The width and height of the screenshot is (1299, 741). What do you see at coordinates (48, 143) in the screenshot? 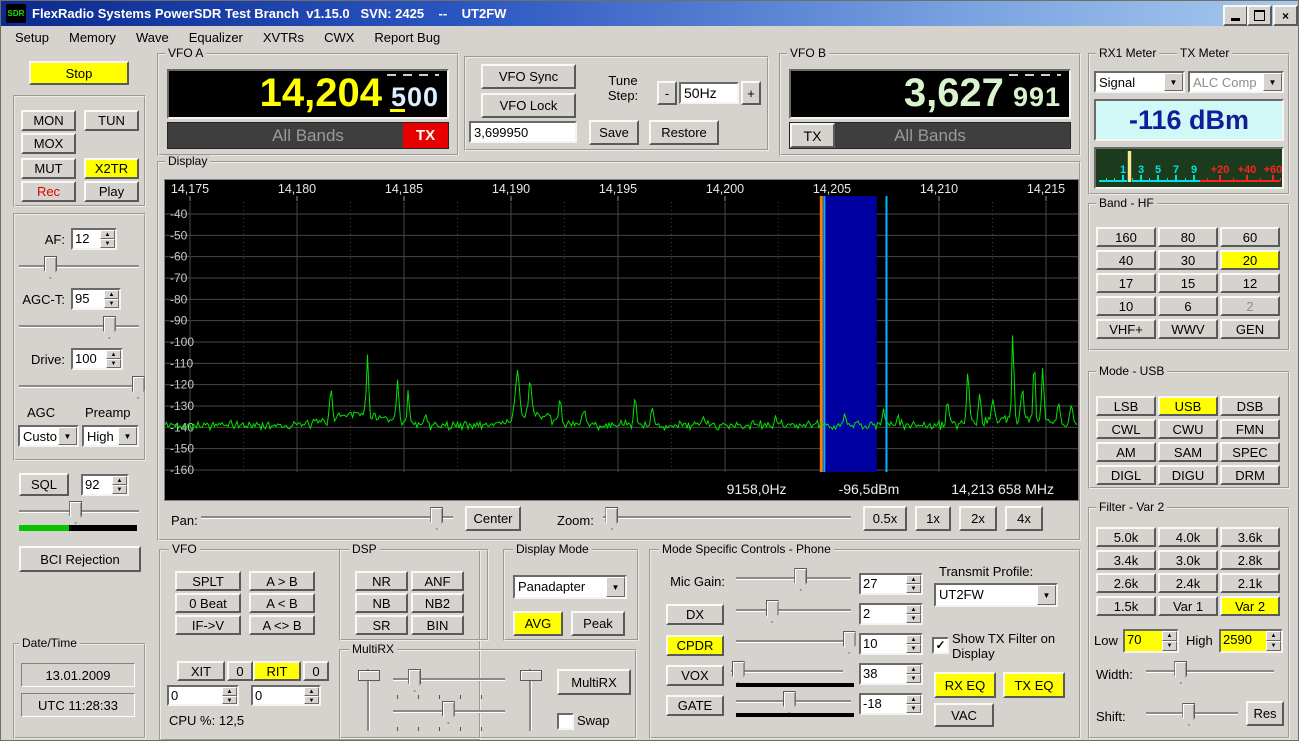
I see `mox-button: MOX` at bounding box center [48, 143].